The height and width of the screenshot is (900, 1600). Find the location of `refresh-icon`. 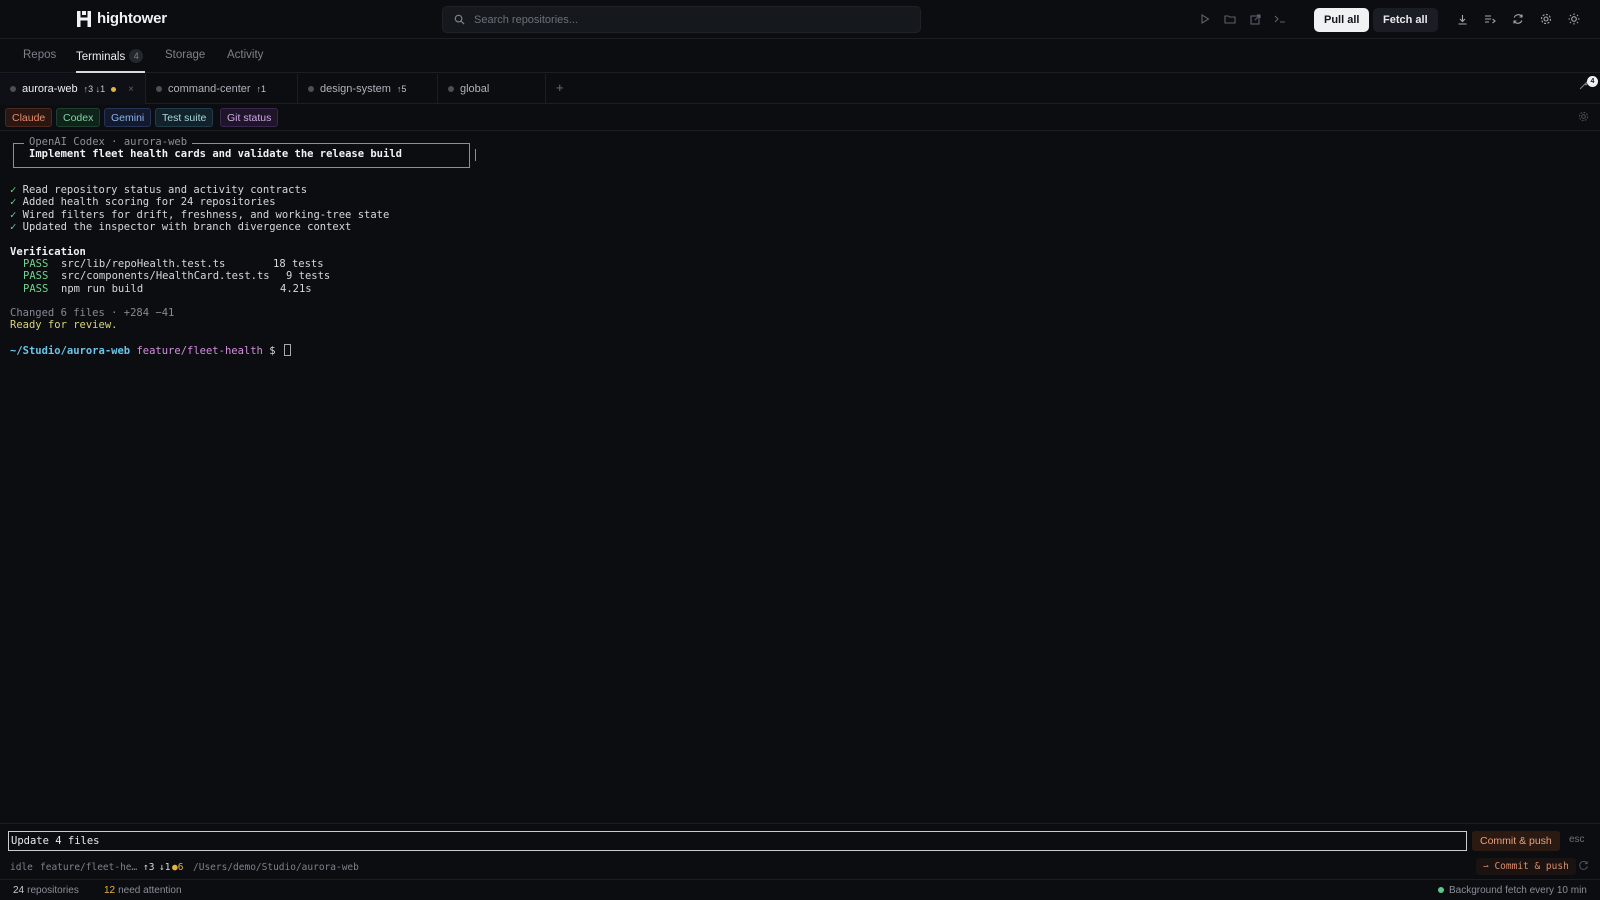

refresh-icon is located at coordinates (1518, 19).